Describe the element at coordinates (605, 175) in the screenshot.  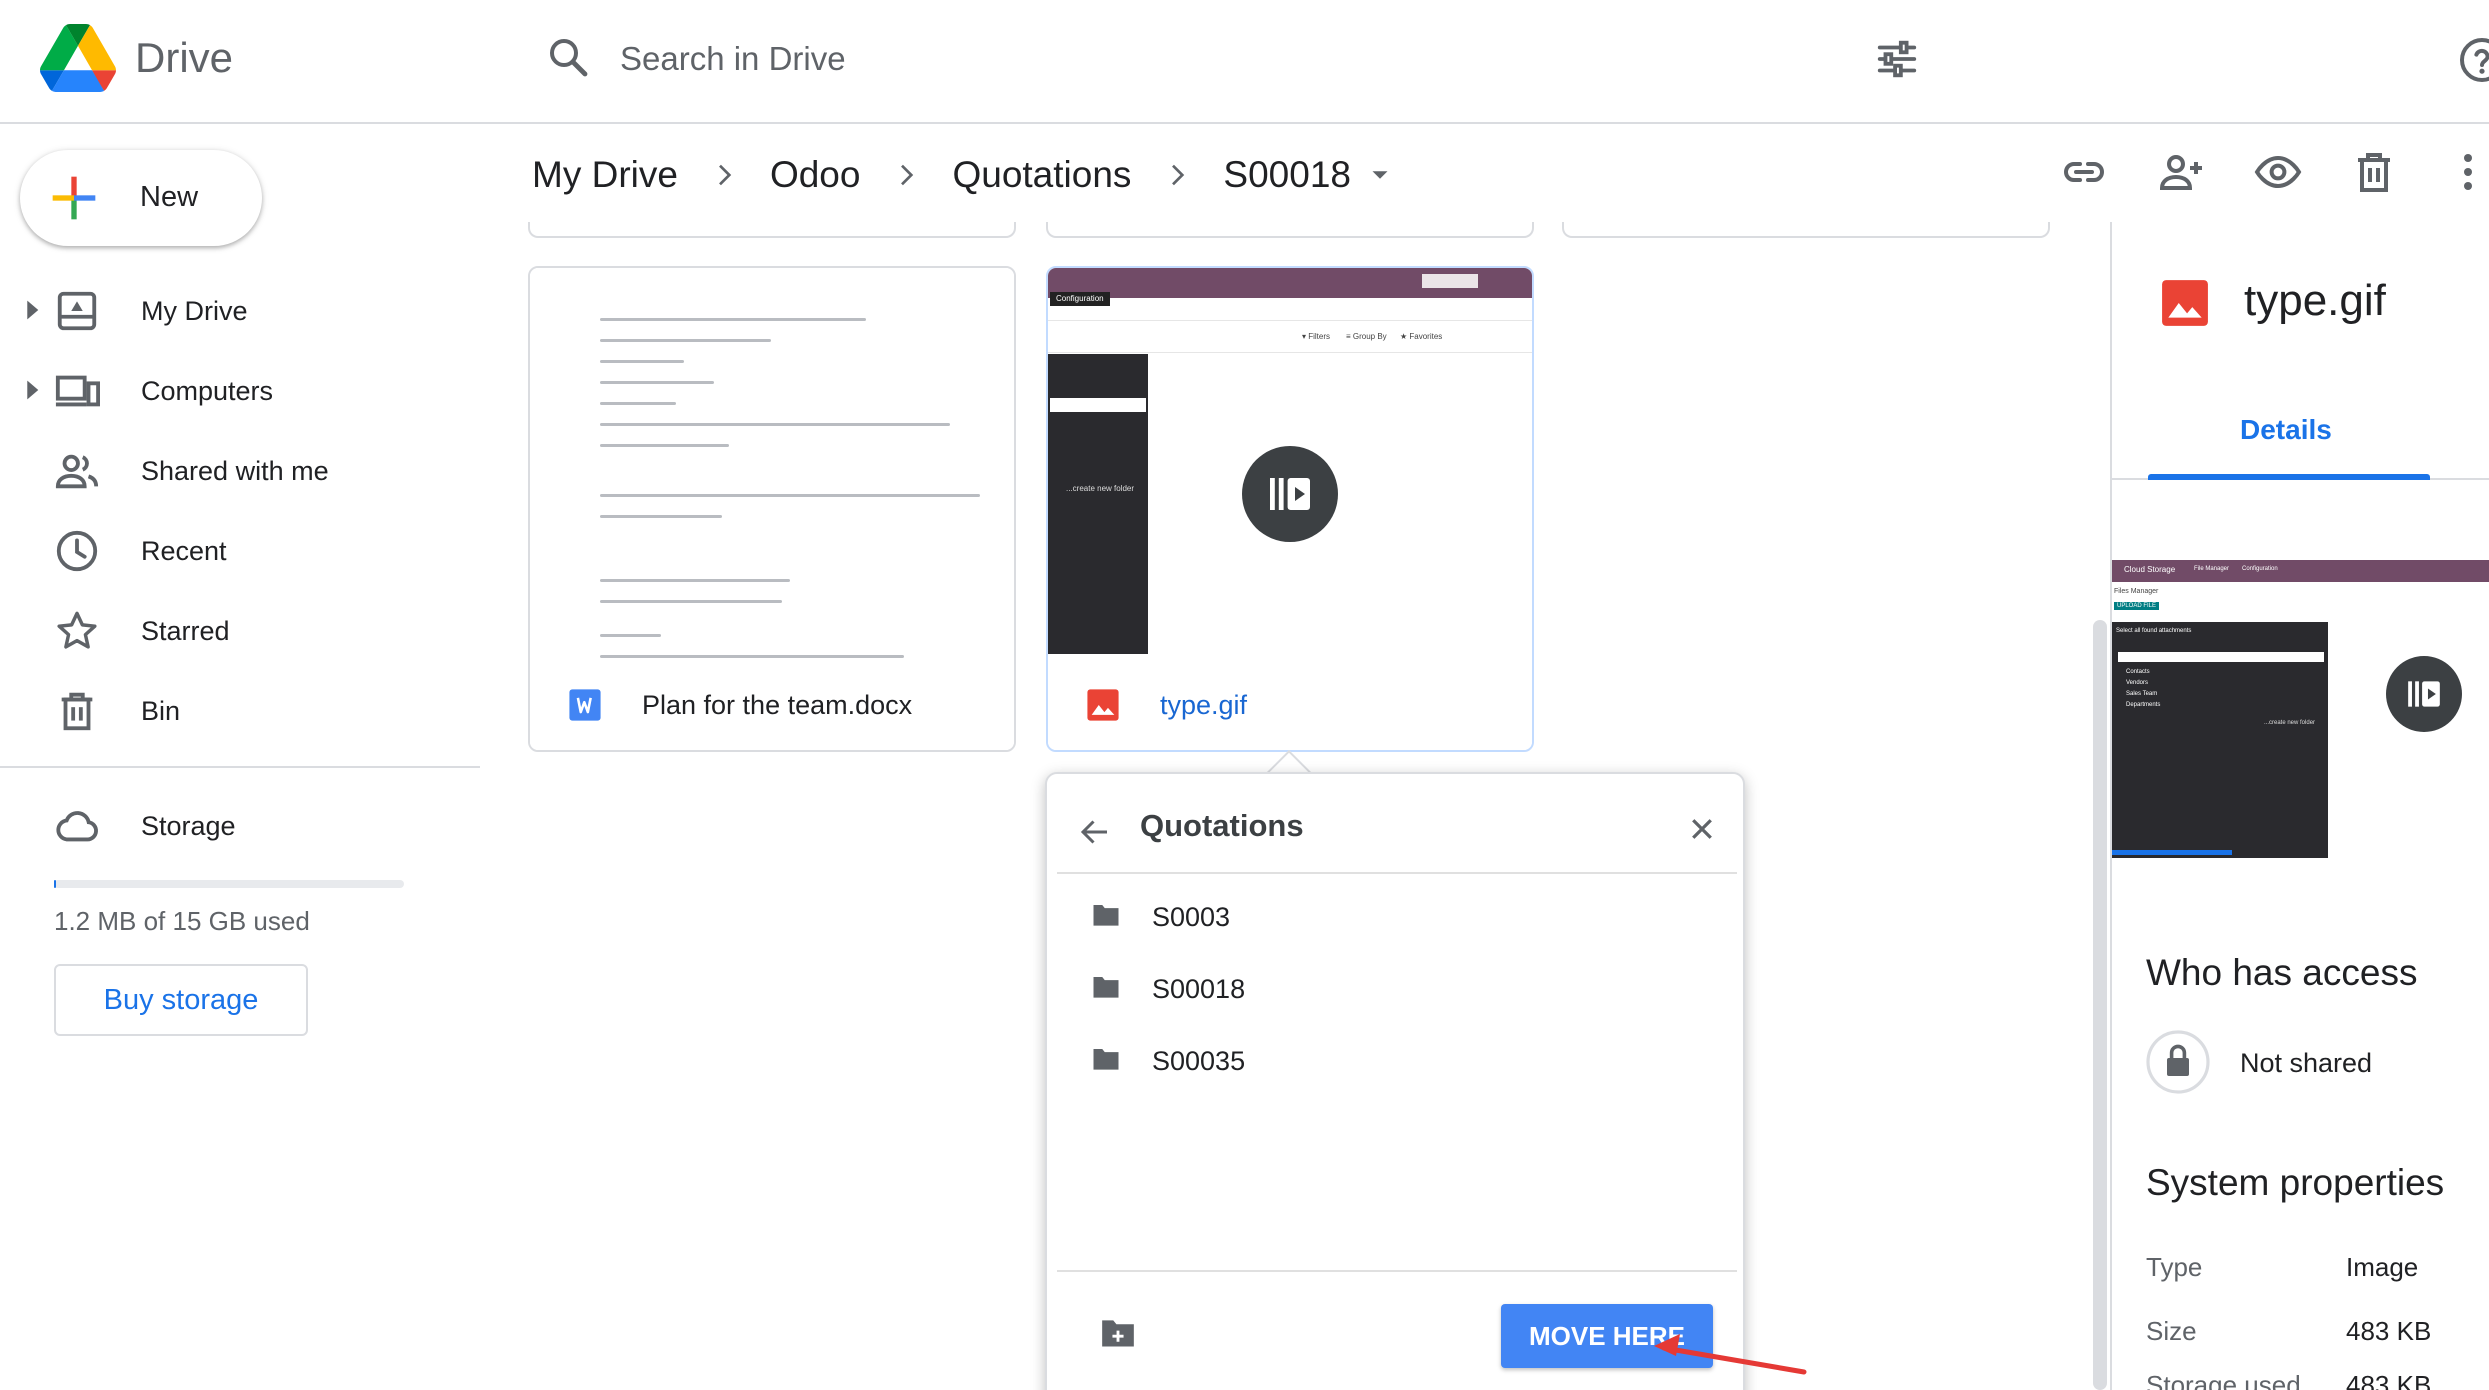
I see `breadcrumb-item-my-drive: My Drive` at that location.